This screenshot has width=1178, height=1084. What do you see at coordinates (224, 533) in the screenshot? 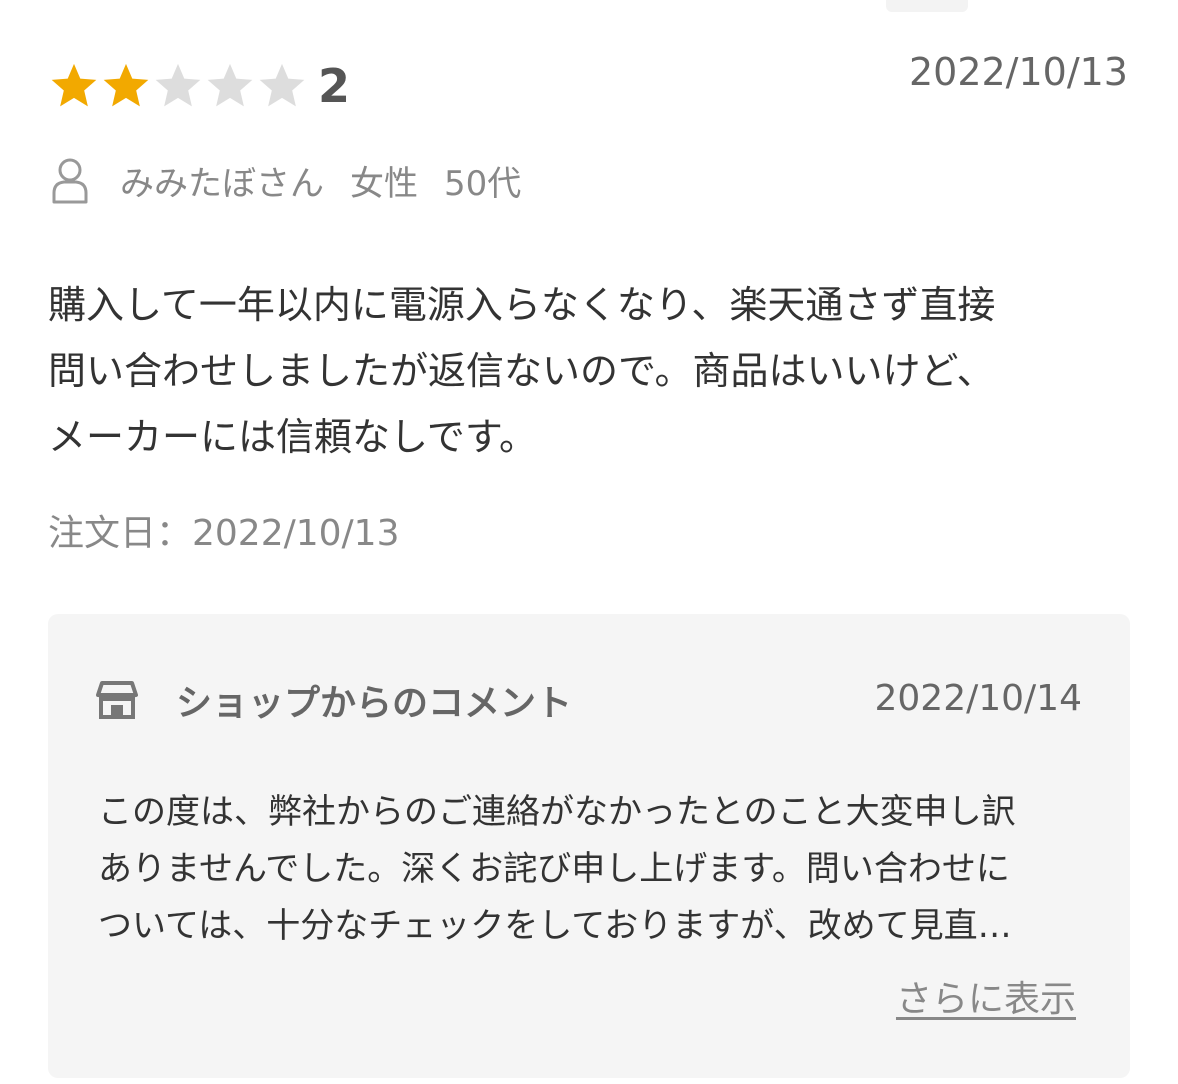
I see `order-date: 注文日：2022/10/13` at bounding box center [224, 533].